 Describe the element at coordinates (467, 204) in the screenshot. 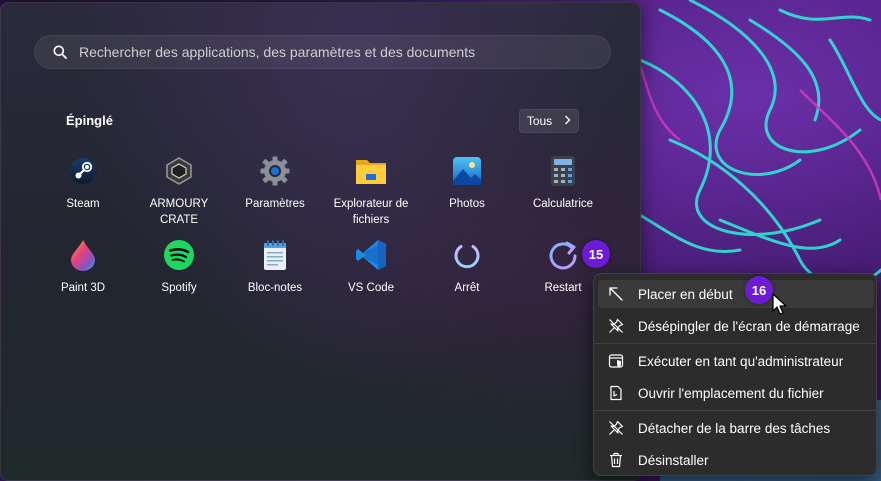

I see `app-label: Photos` at that location.